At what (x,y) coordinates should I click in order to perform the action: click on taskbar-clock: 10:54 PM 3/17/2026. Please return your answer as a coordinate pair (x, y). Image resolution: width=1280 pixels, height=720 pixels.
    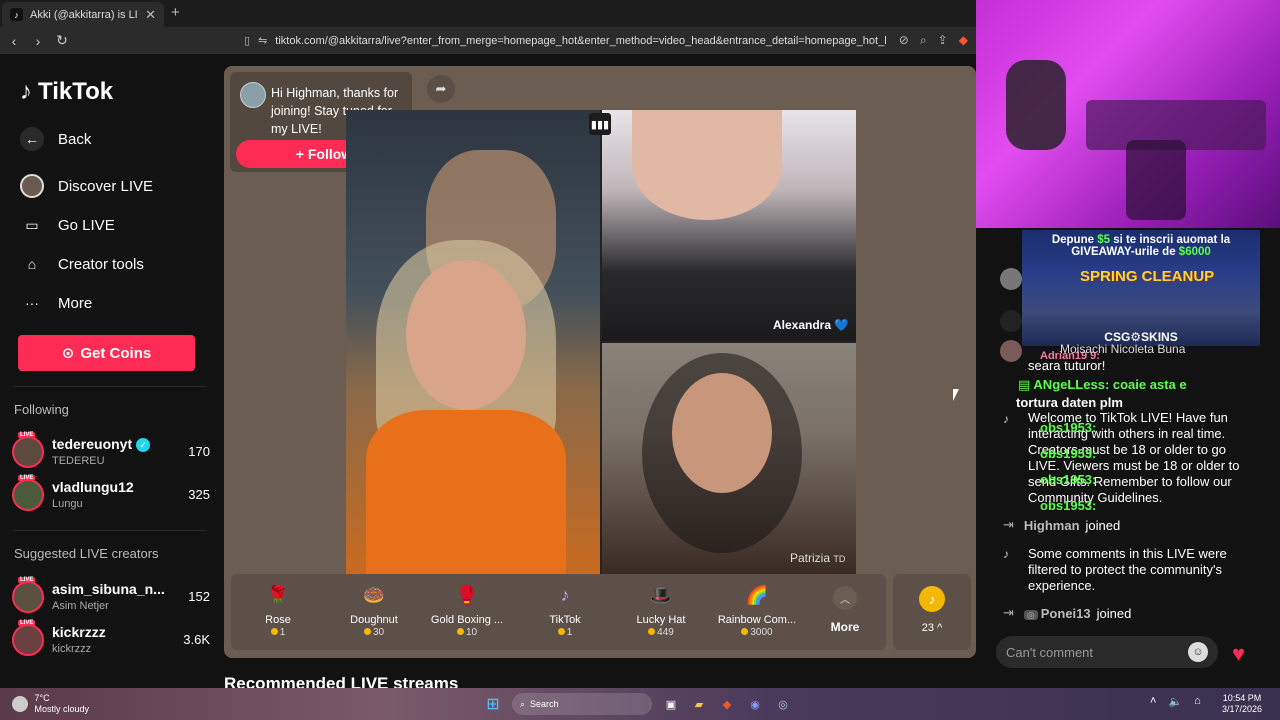
    Looking at the image, I should click on (1242, 704).